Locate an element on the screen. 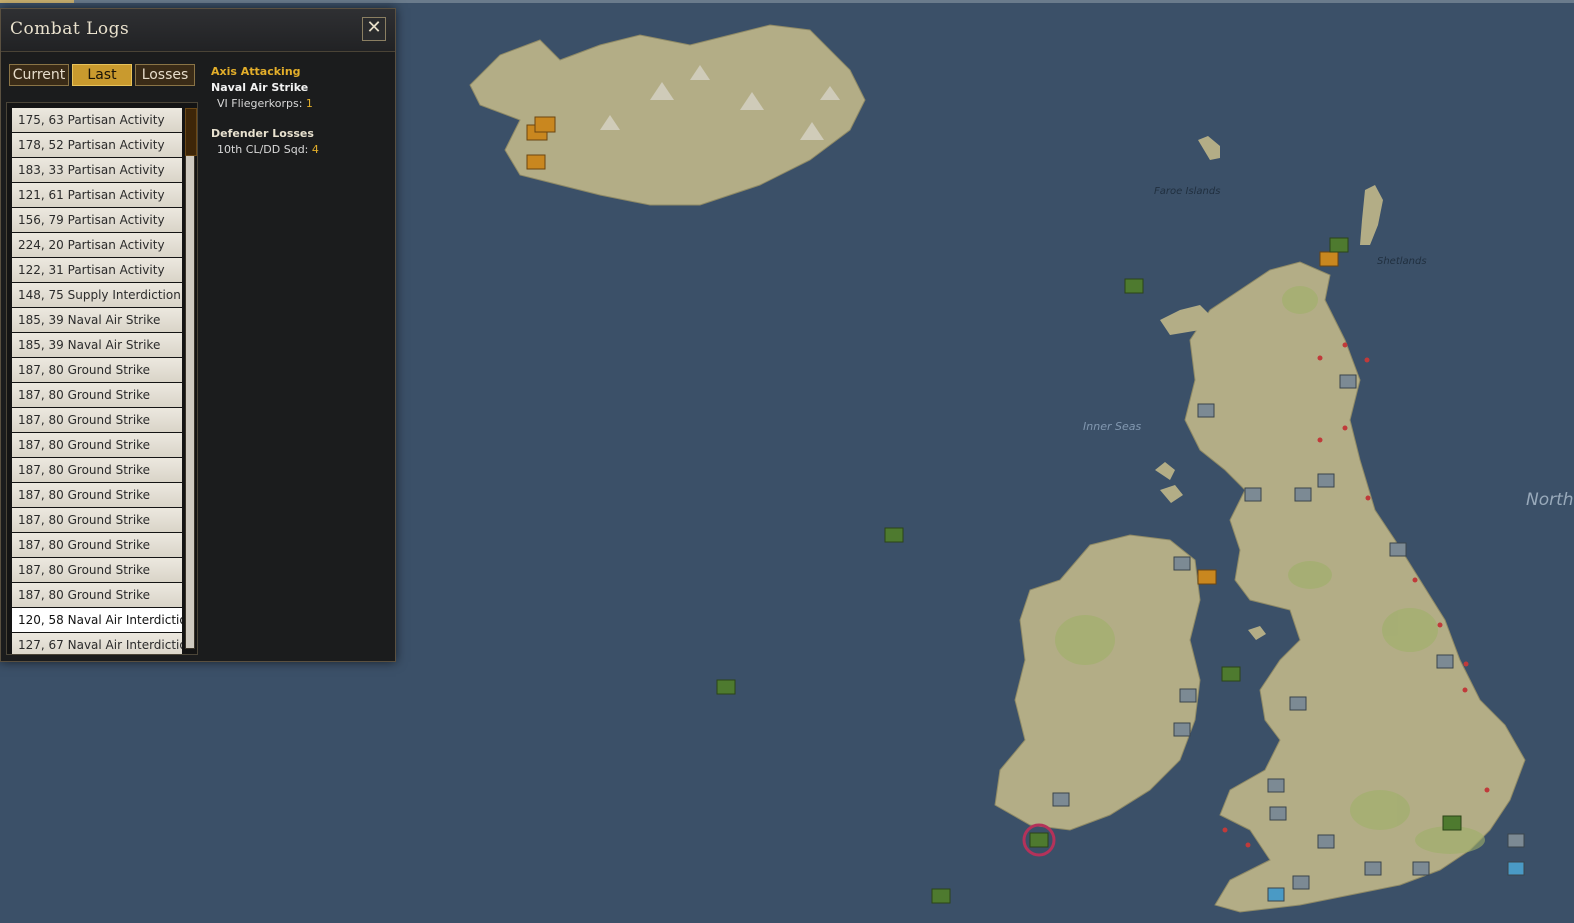 The width and height of the screenshot is (1574, 923). list-item: 120, 58 Naval Air Interdiction is located at coordinates (97, 620).